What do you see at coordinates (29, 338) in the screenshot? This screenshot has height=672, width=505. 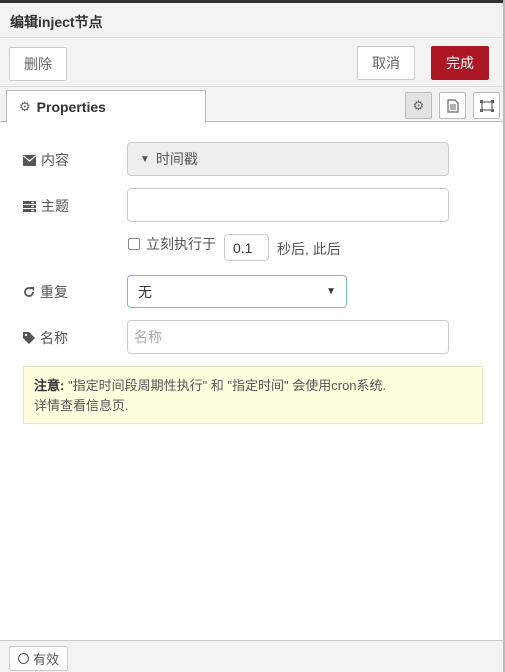 I see `tag-icon` at bounding box center [29, 338].